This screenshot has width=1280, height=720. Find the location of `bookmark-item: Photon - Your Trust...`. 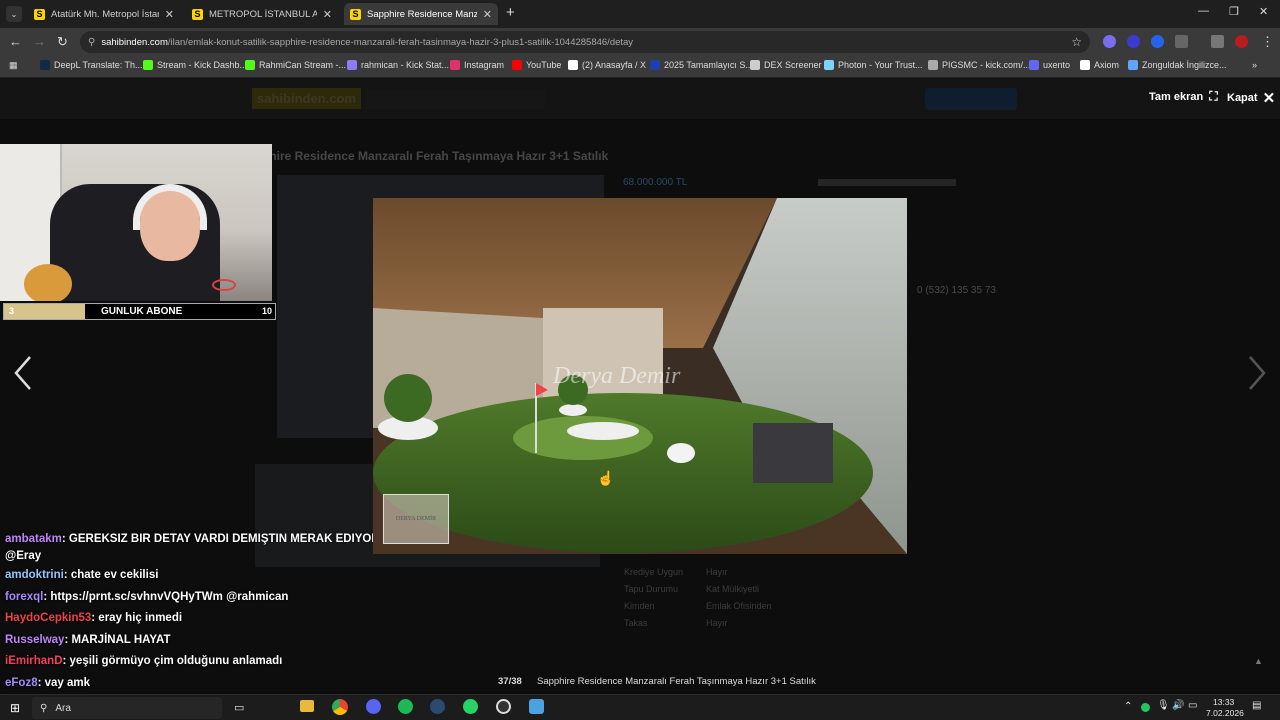

bookmark-item: Photon - Your Trust... is located at coordinates (873, 65).